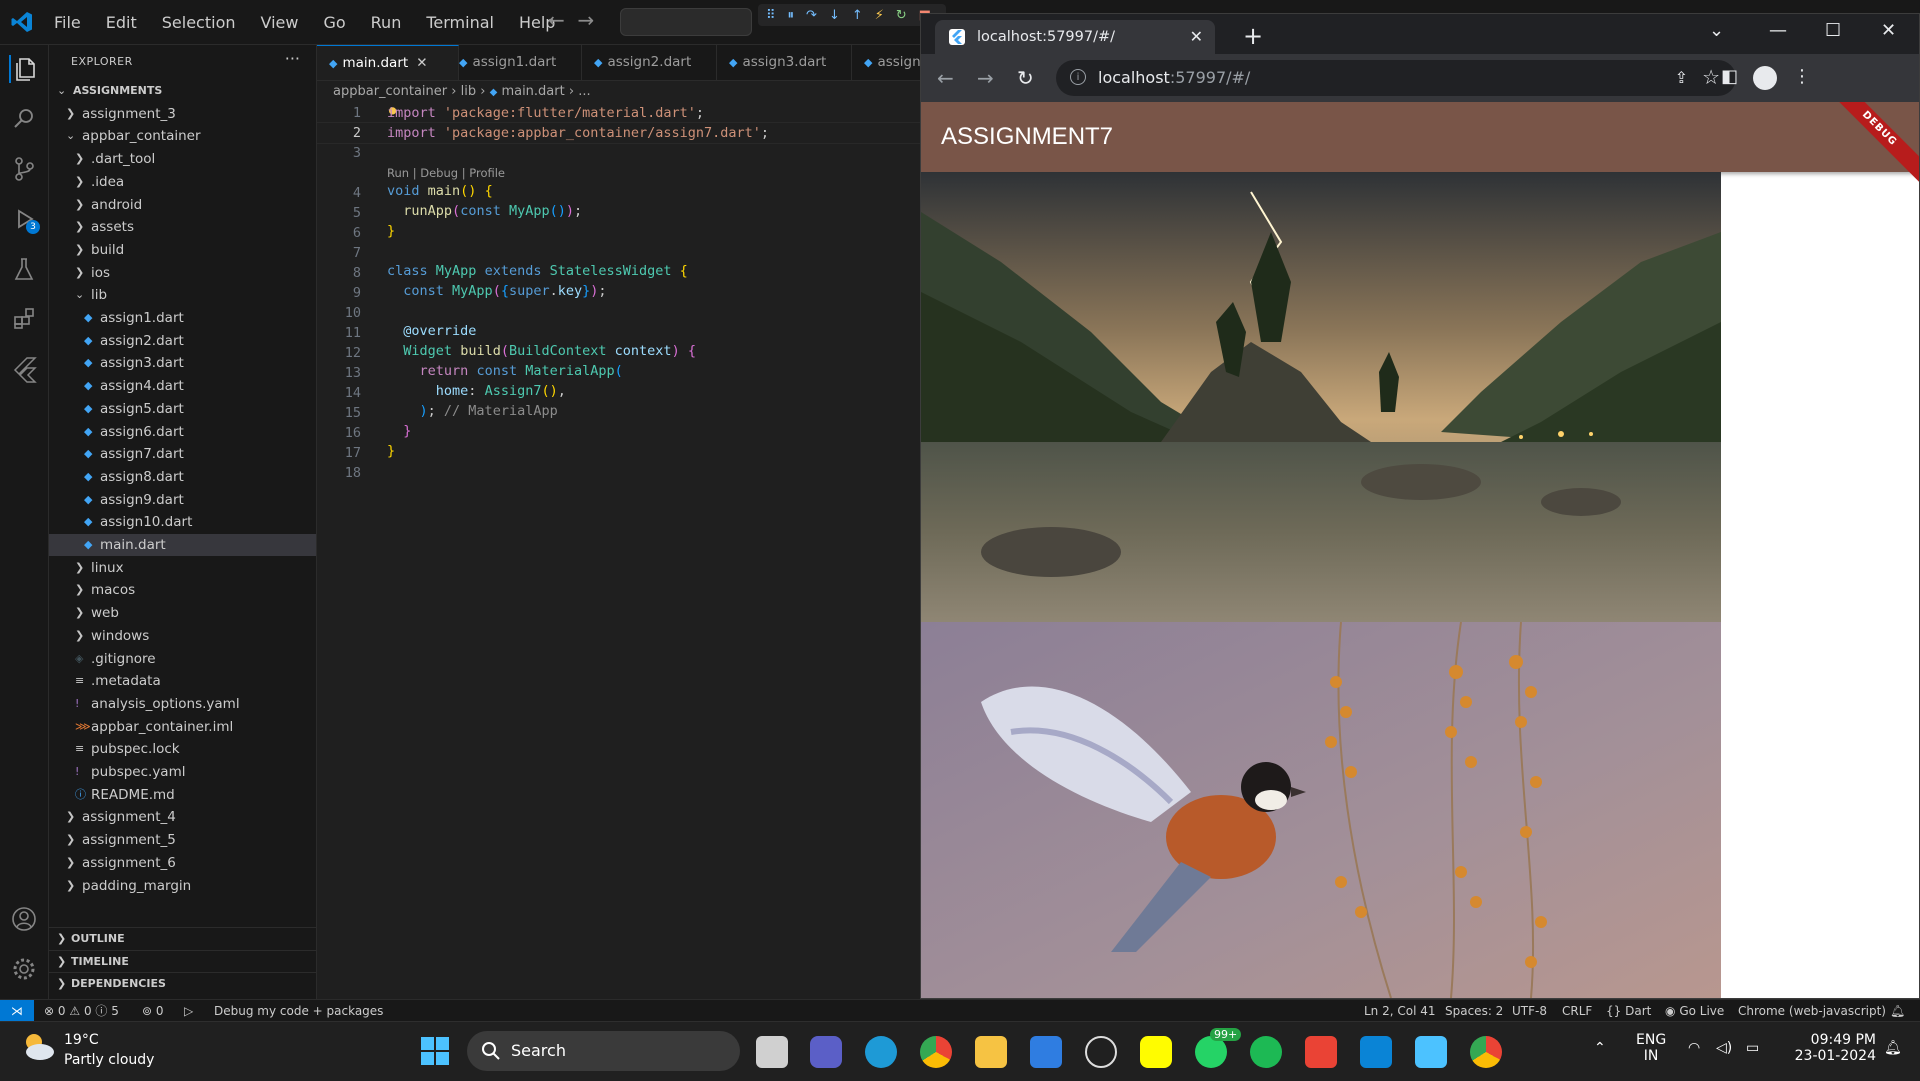 Image resolution: width=1920 pixels, height=1081 pixels. Describe the element at coordinates (1486, 1052) in the screenshot. I see `chrome-active-taskbar-icon` at that location.